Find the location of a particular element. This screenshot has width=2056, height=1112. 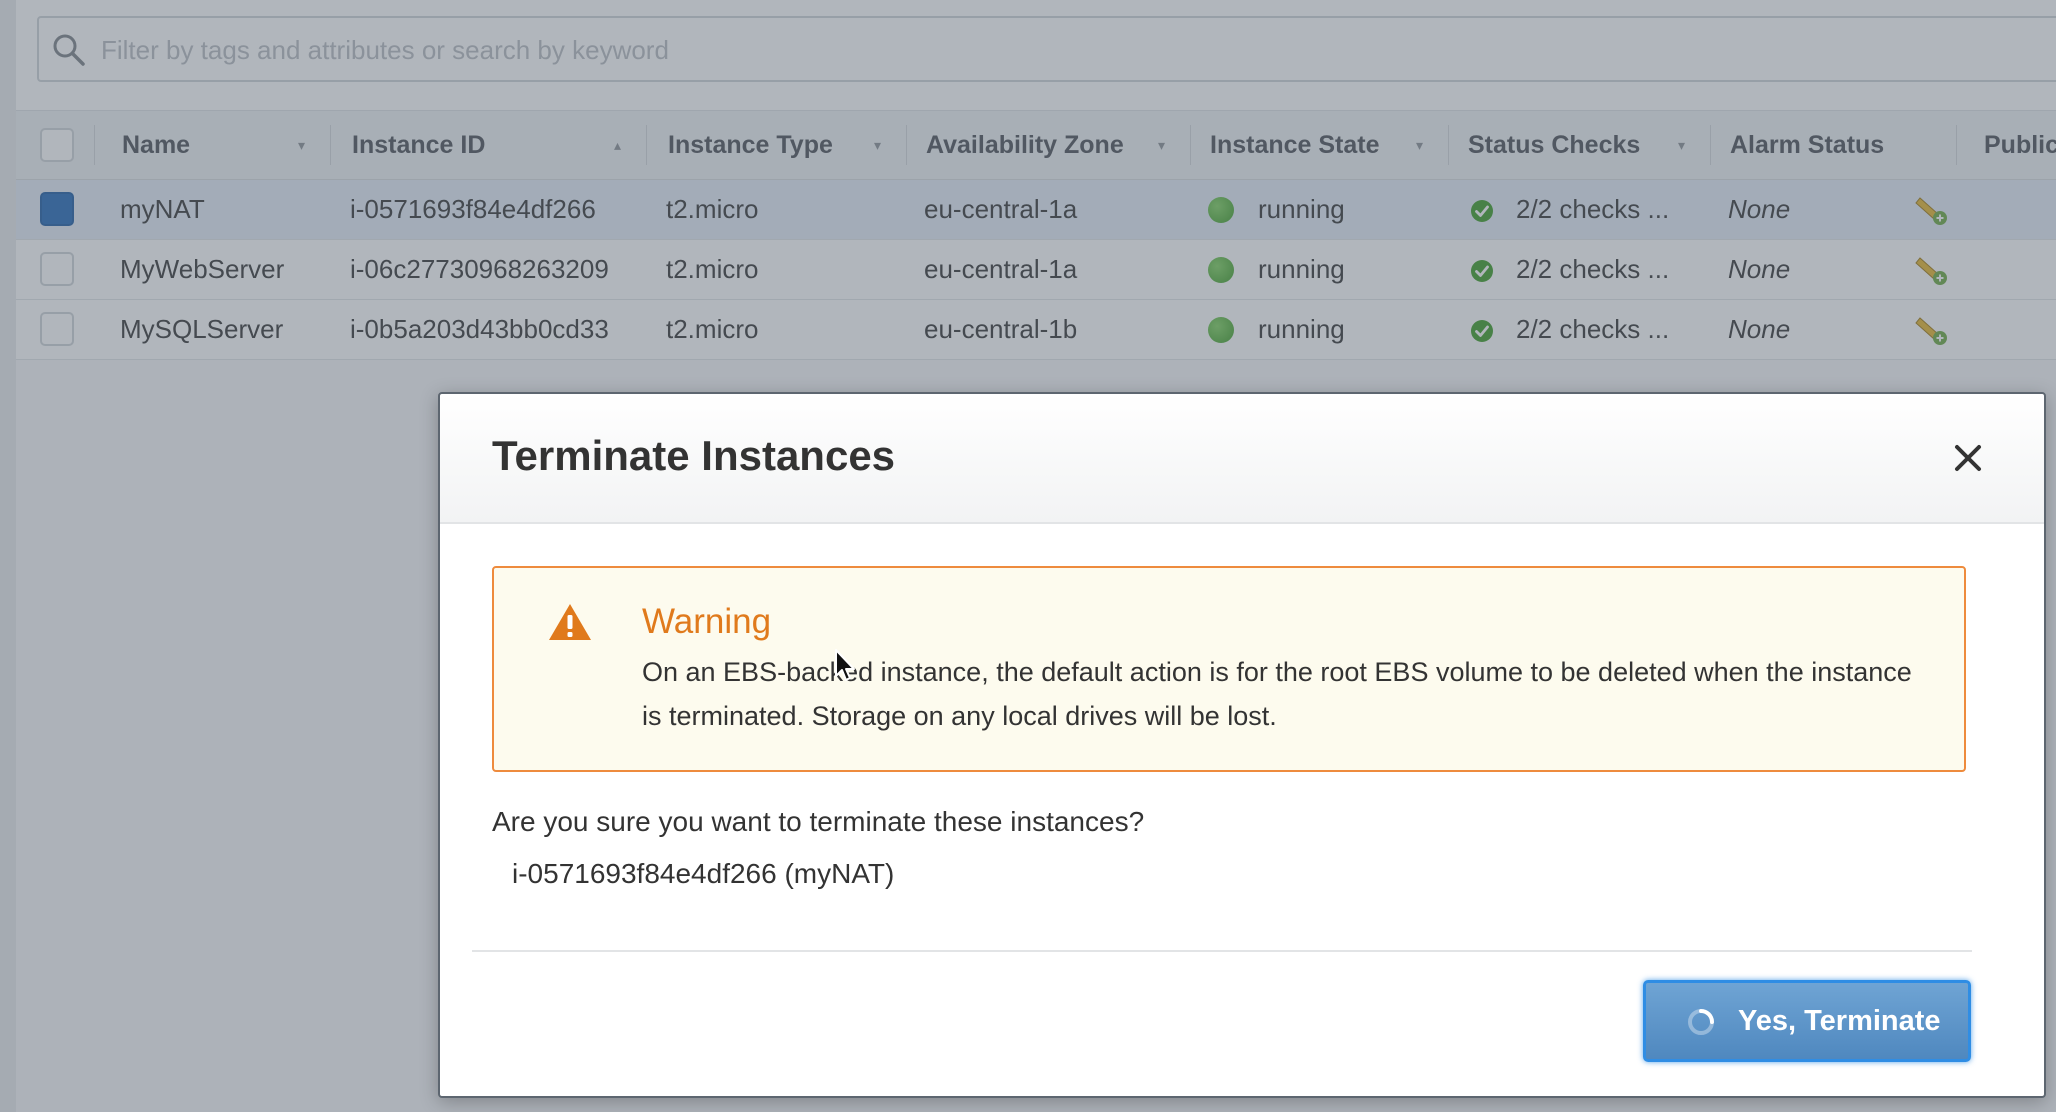

yes-terminate-button: Yes, Terminate is located at coordinates (1807, 1021).